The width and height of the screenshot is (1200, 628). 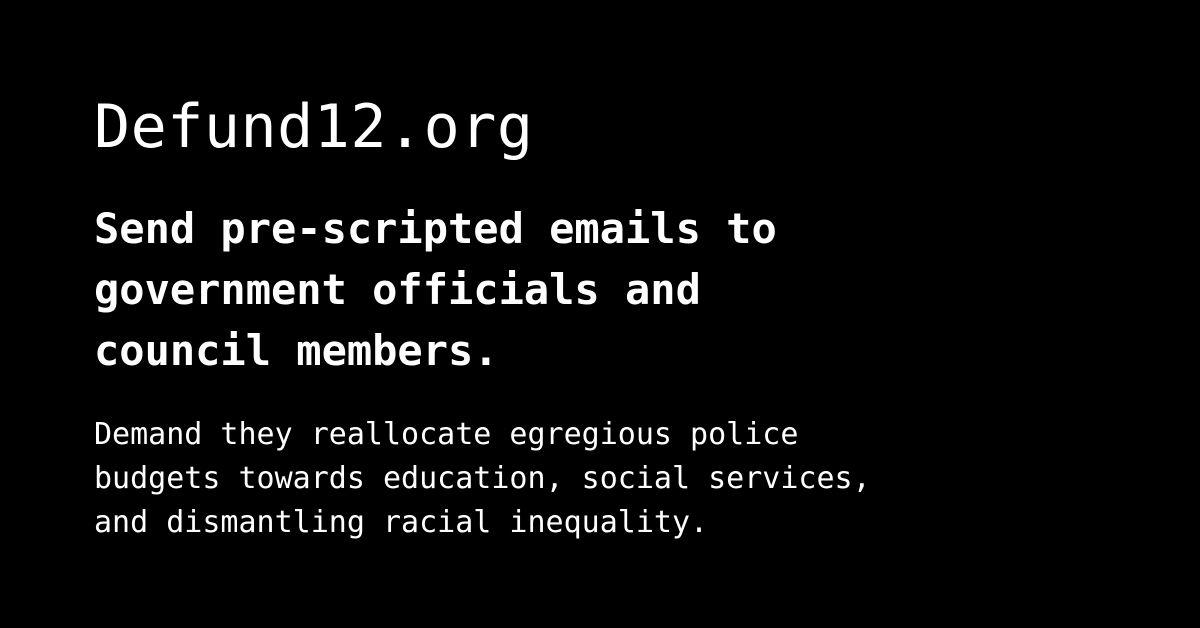 I want to click on description-line: Demand they reallocate egregious police, so click(x=446, y=434).